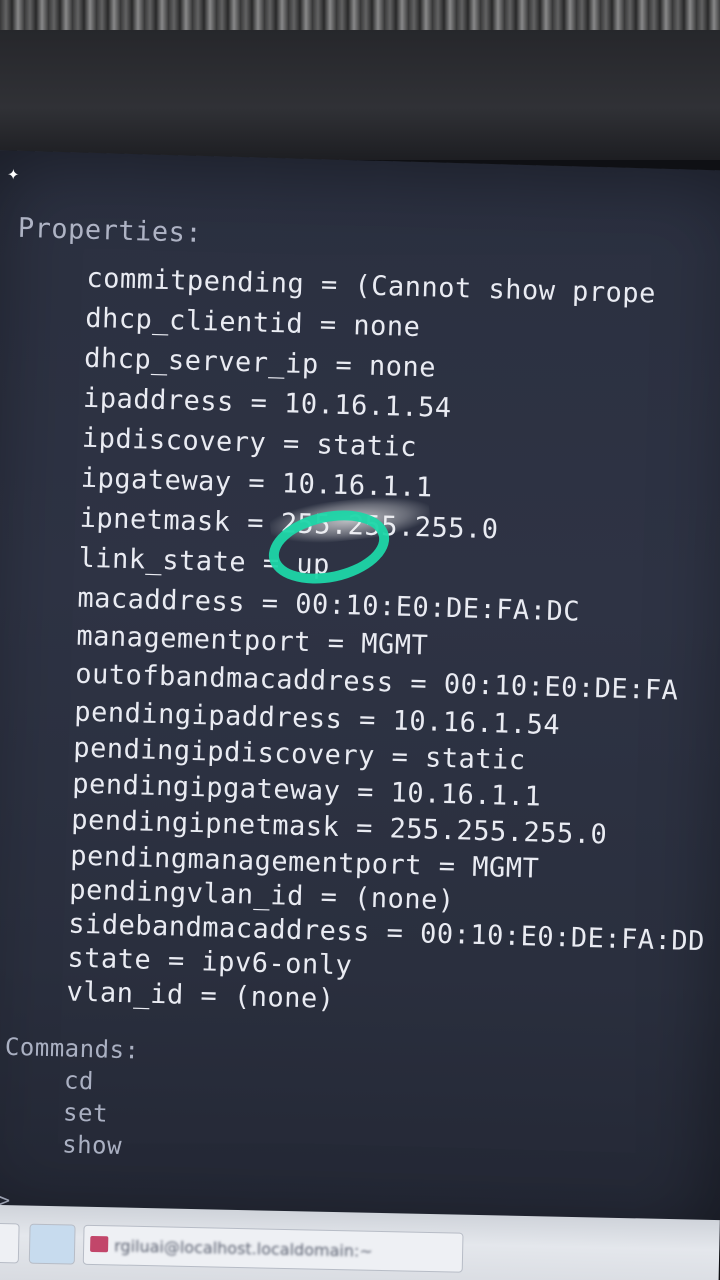  What do you see at coordinates (79, 1081) in the screenshot?
I see `command-item: cd` at bounding box center [79, 1081].